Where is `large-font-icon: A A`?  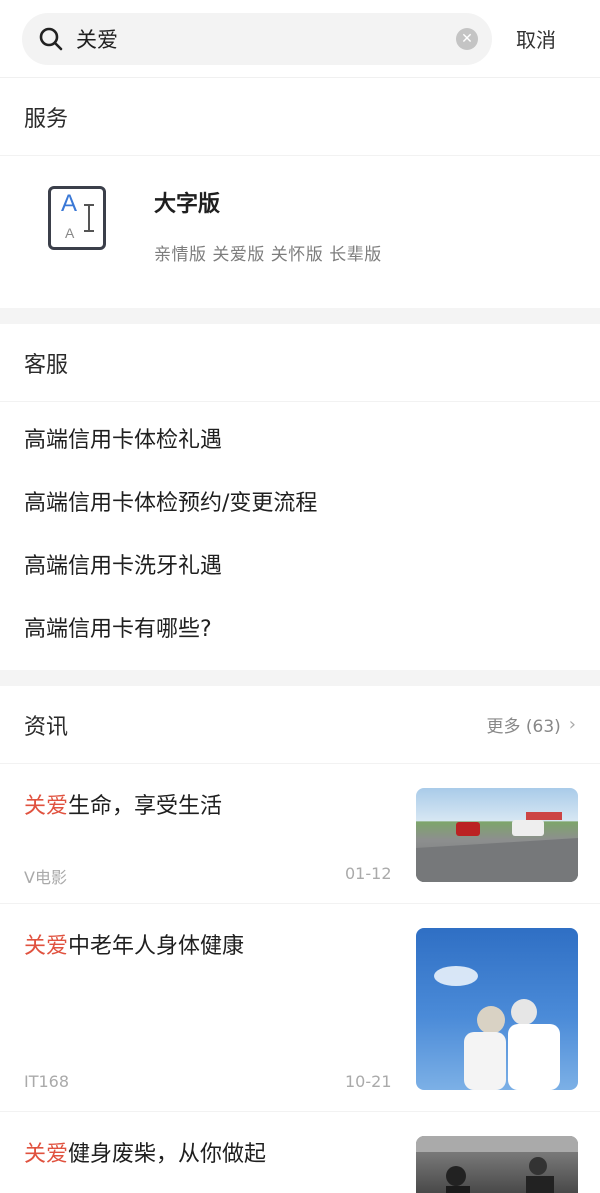 large-font-icon: A A is located at coordinates (77, 218).